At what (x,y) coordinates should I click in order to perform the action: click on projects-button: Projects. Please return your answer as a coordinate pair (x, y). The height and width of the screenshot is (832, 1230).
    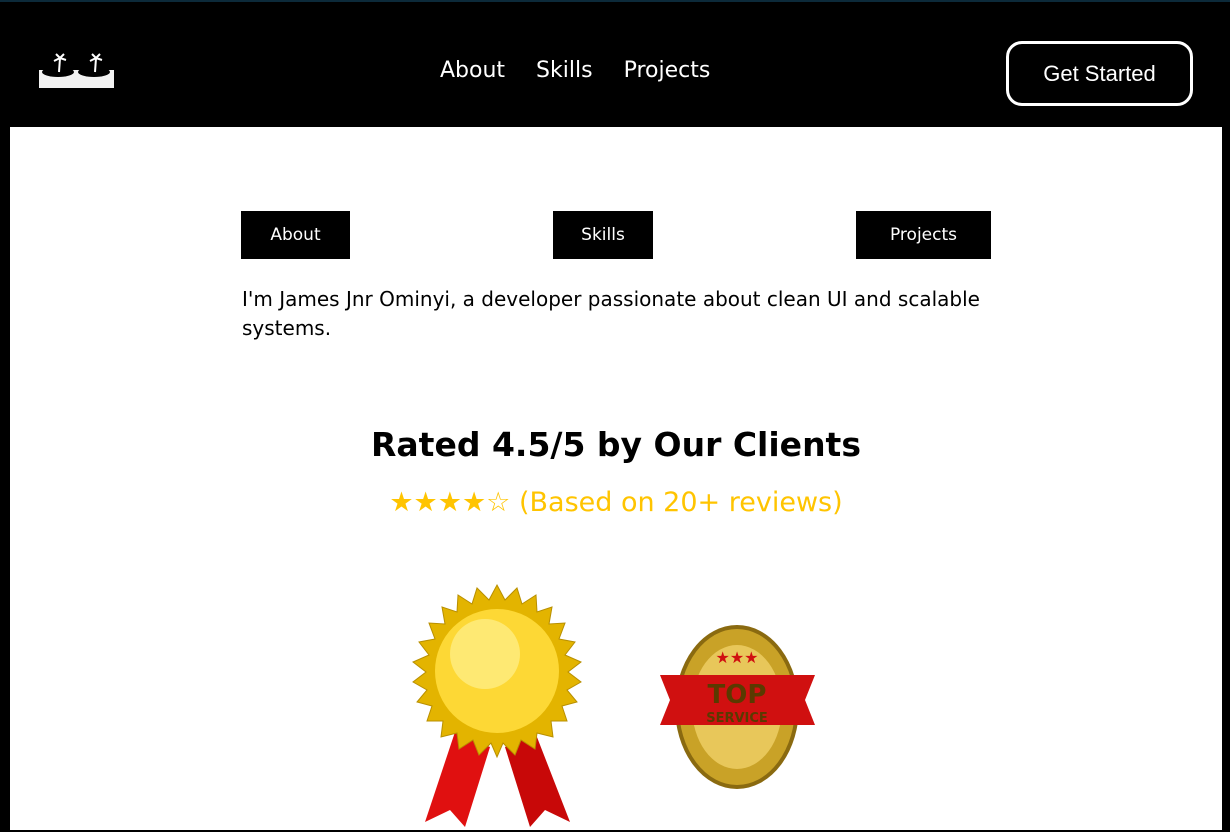
    Looking at the image, I should click on (923, 235).